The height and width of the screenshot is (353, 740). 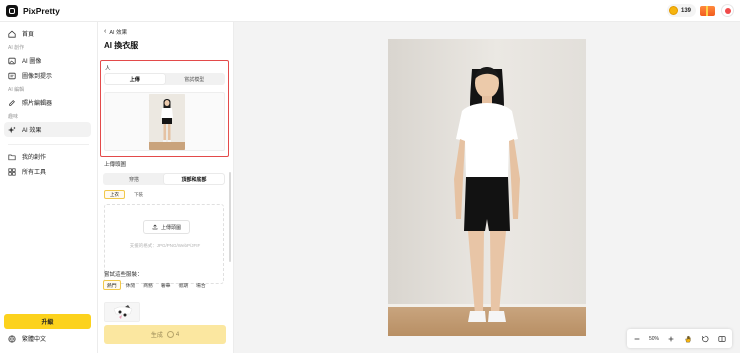 I want to click on category-luxury: 奢華, so click(x=166, y=285).